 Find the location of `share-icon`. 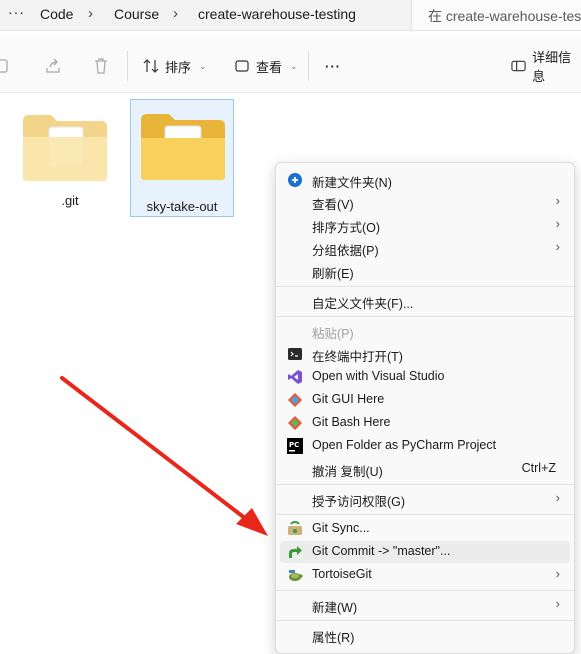

share-icon is located at coordinates (53, 66).